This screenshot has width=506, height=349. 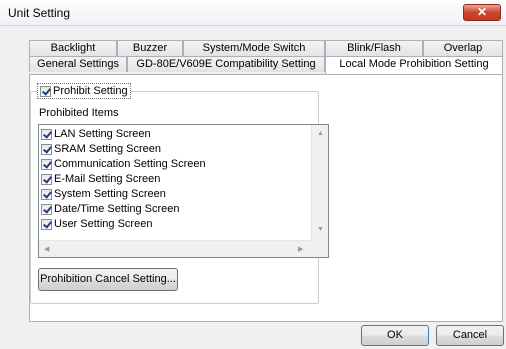 What do you see at coordinates (96, 134) in the screenshot?
I see `list-item-lan-setting: LAN Setting Screen` at bounding box center [96, 134].